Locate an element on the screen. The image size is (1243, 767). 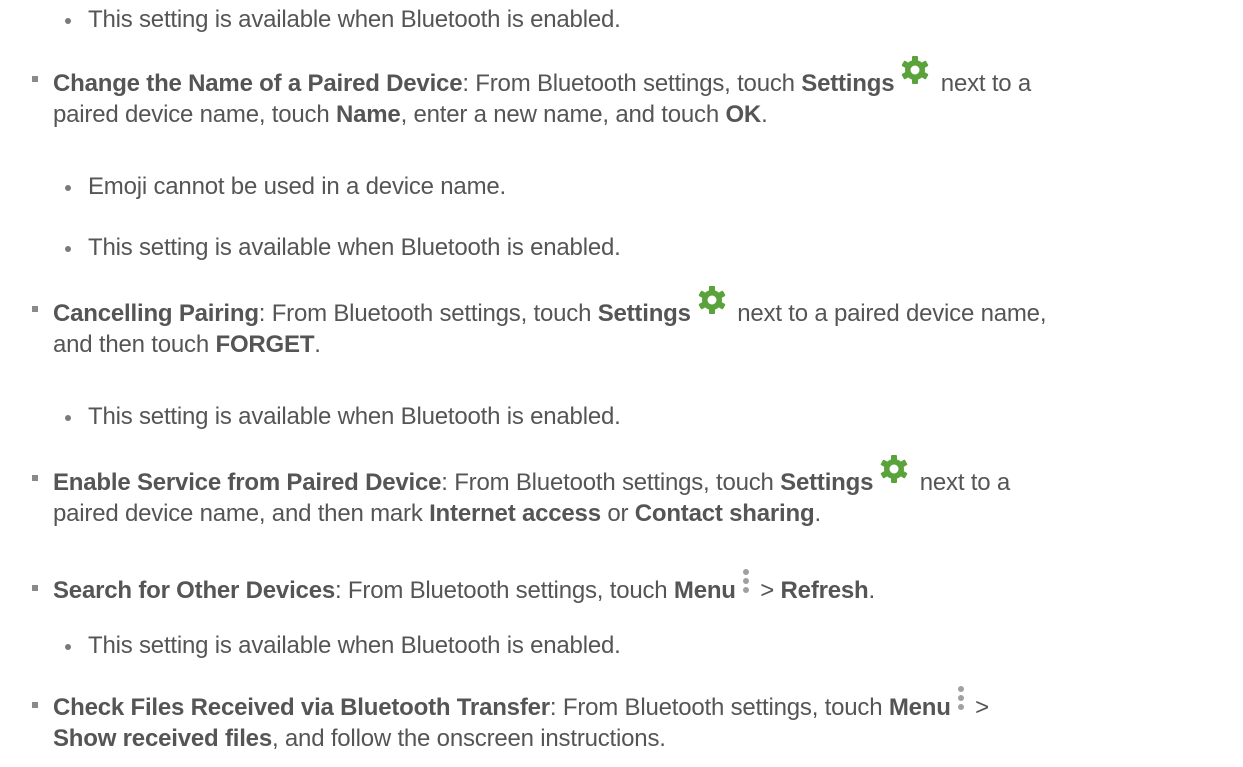
internet-access-label: Internet access is located at coordinates (515, 513).